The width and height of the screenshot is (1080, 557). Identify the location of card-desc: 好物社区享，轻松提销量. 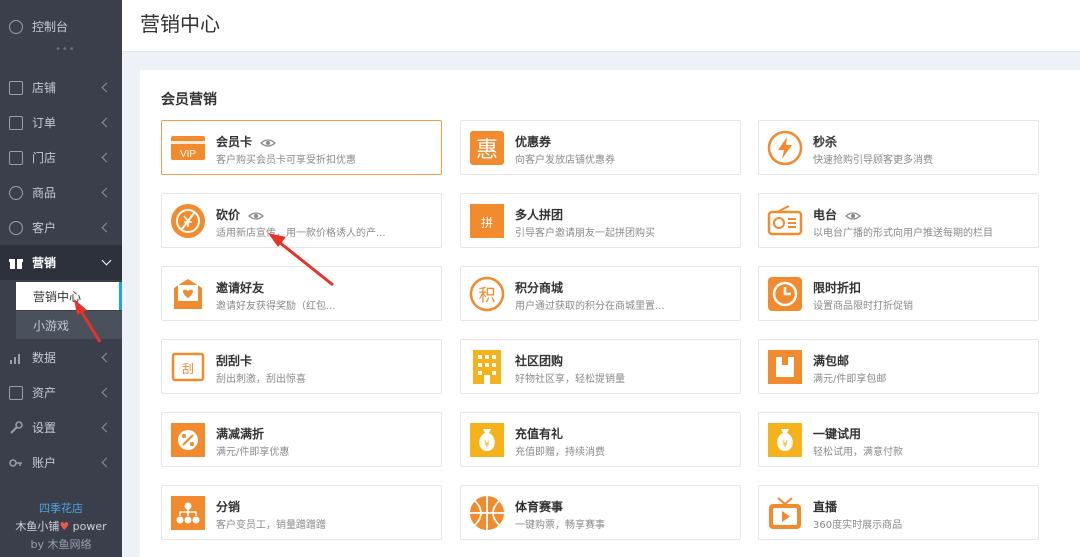
(570, 379).